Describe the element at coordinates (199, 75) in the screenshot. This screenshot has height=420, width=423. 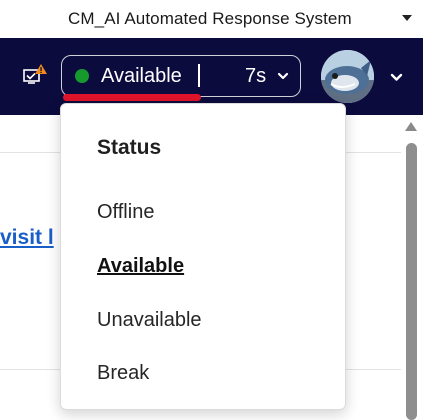
I see `text-cursor-divider` at that location.